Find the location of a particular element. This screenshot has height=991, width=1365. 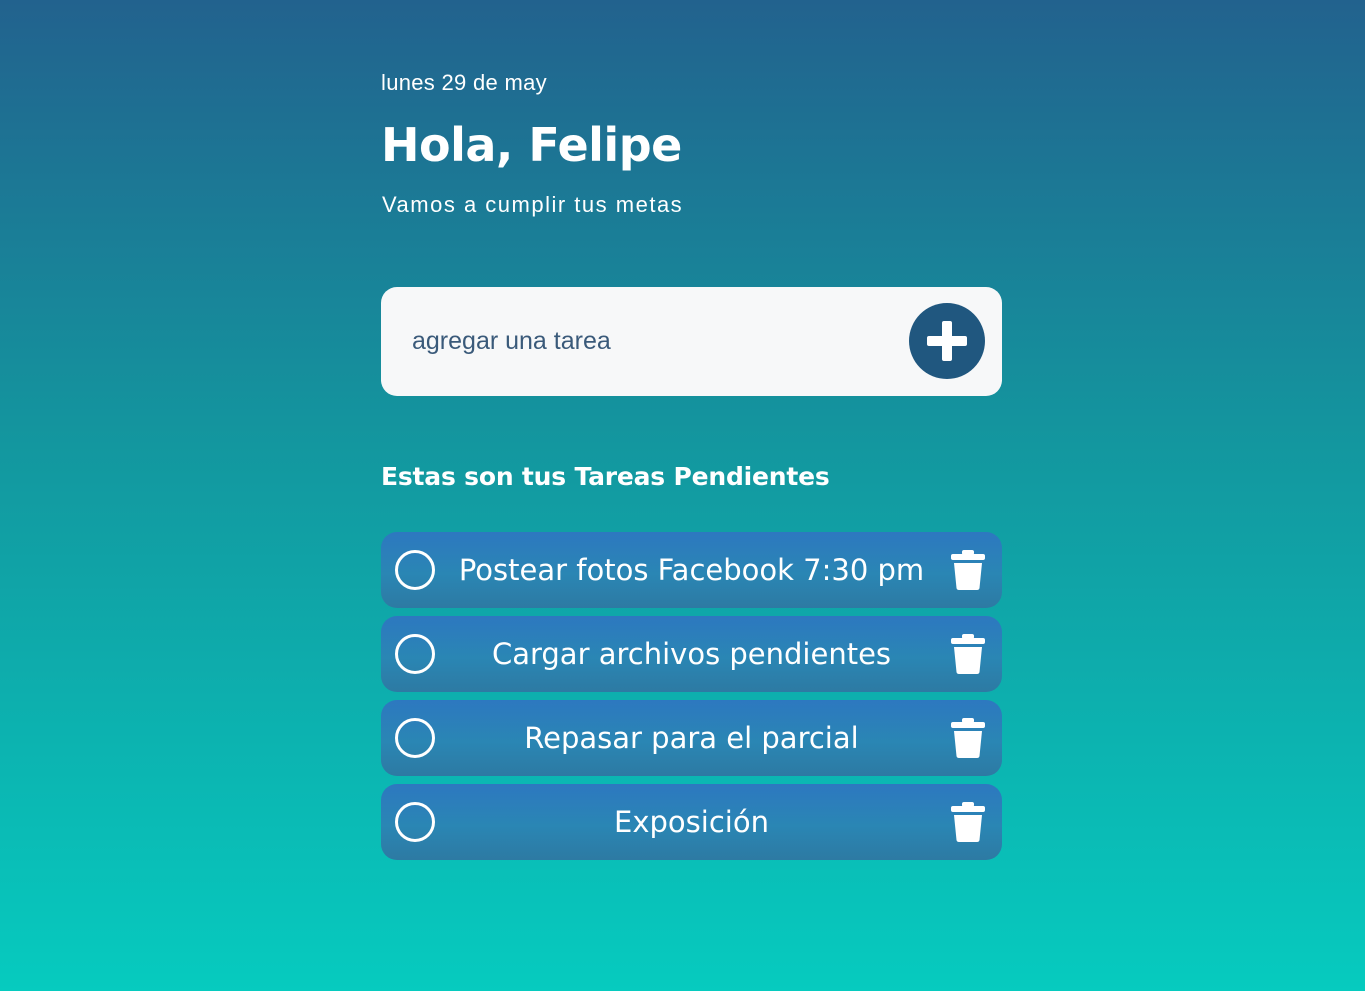

task-item: Cargar archivos pendientes is located at coordinates (691, 654).